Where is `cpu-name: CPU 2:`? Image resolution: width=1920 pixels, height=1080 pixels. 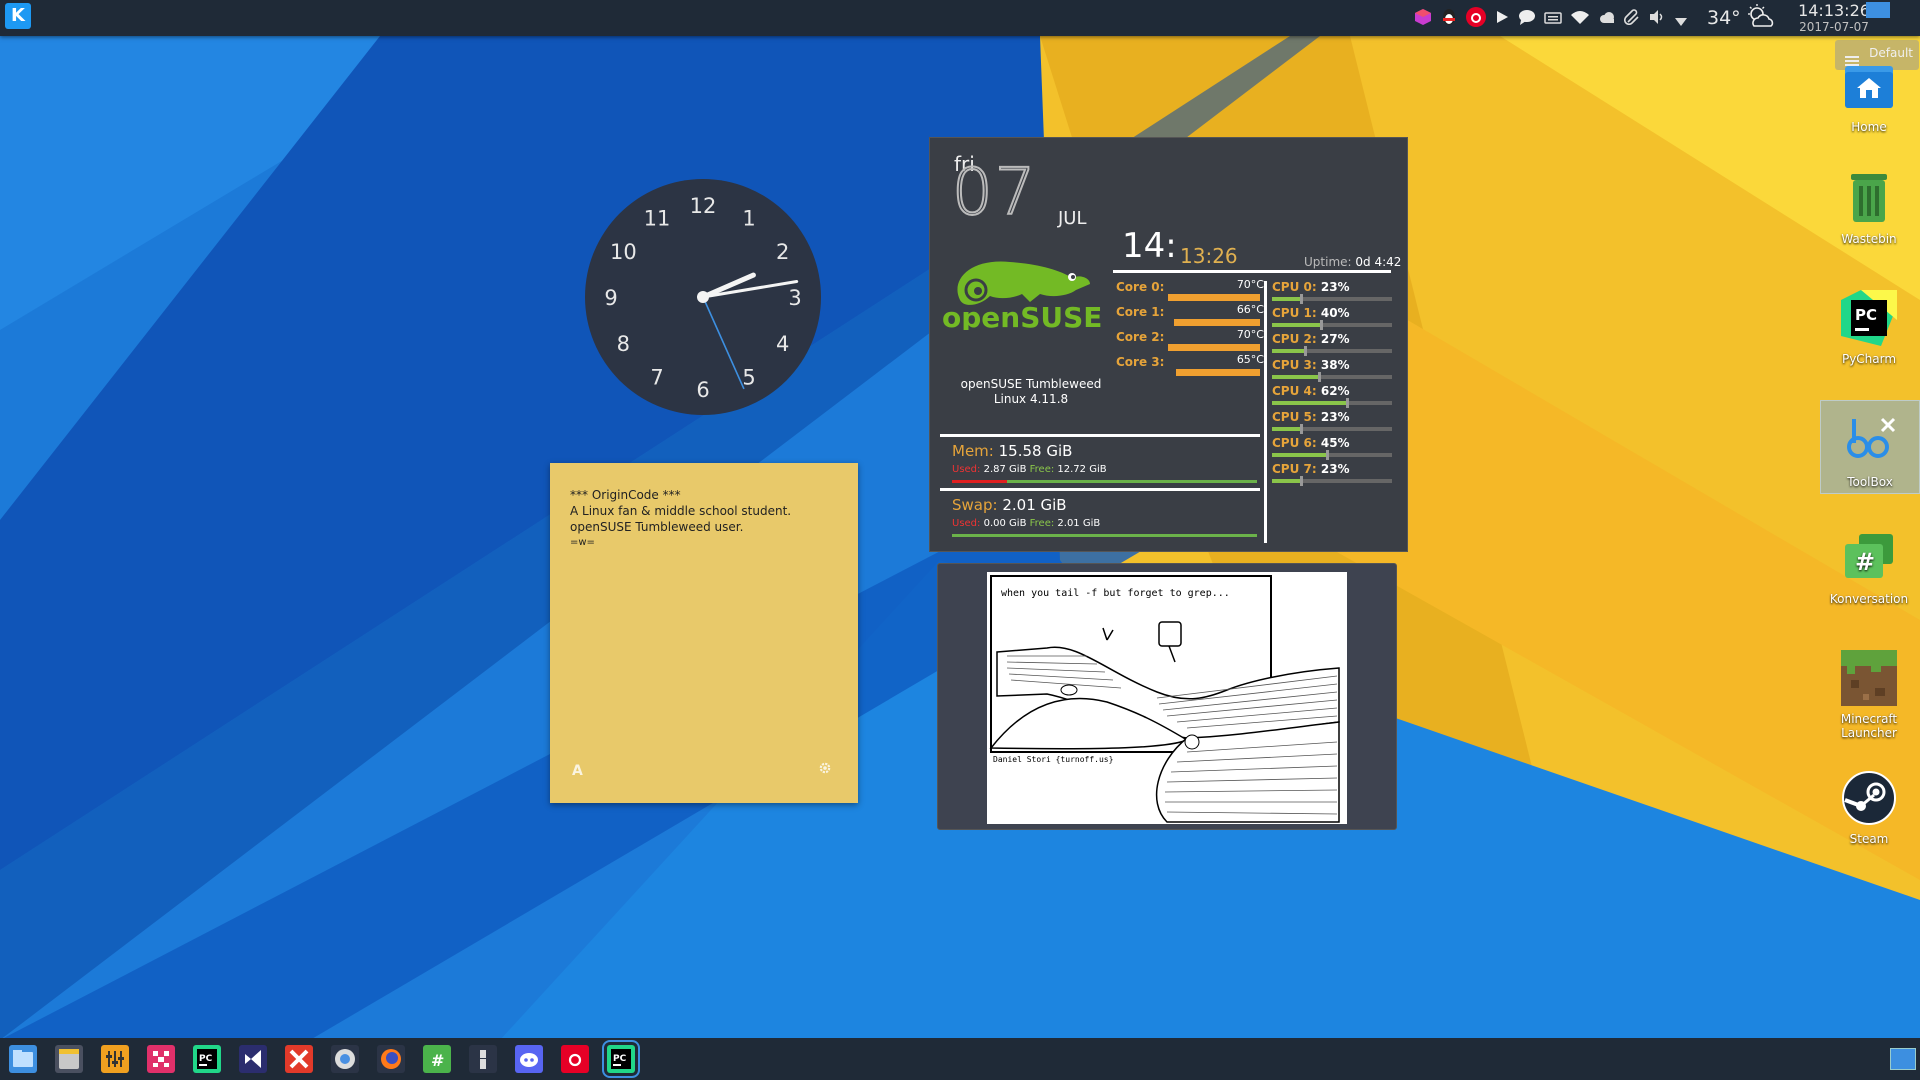
cpu-name: CPU 2: is located at coordinates (1294, 339).